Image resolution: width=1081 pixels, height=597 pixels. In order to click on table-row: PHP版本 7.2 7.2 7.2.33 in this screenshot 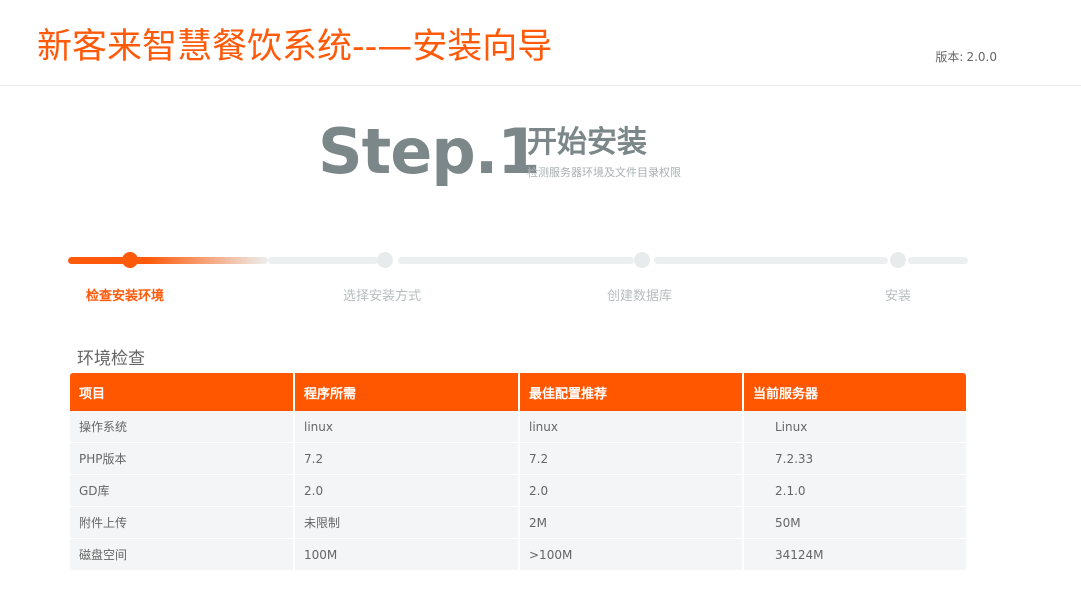, I will do `click(518, 459)`.